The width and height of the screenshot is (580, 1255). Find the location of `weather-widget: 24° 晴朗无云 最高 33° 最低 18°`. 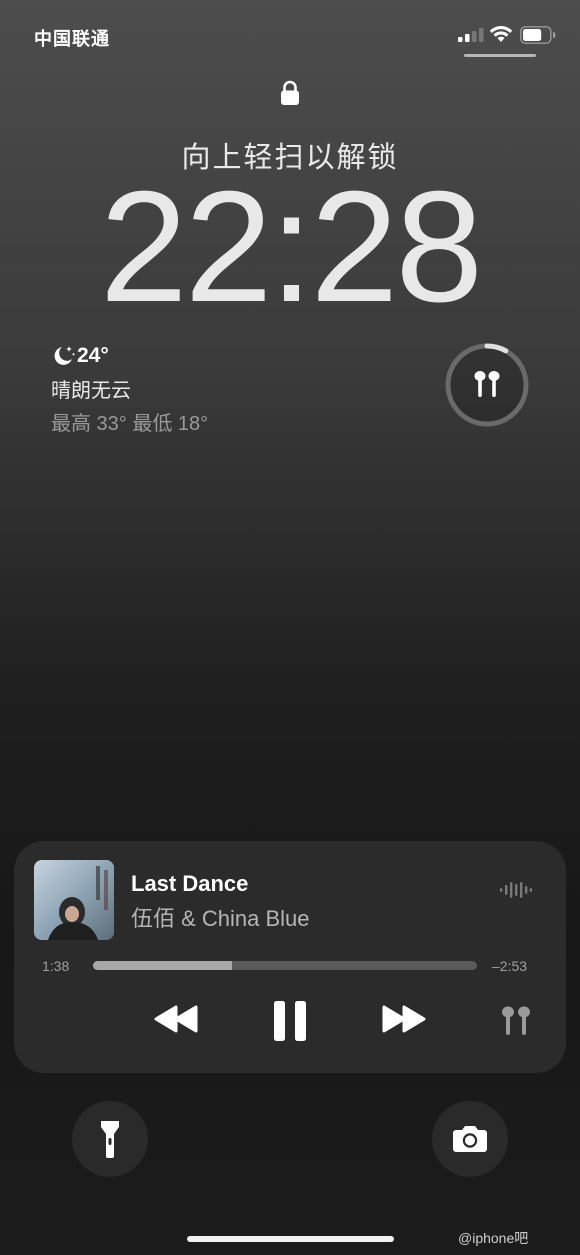

weather-widget: 24° 晴朗无云 最高 33° 最低 18° is located at coordinates (129, 390).